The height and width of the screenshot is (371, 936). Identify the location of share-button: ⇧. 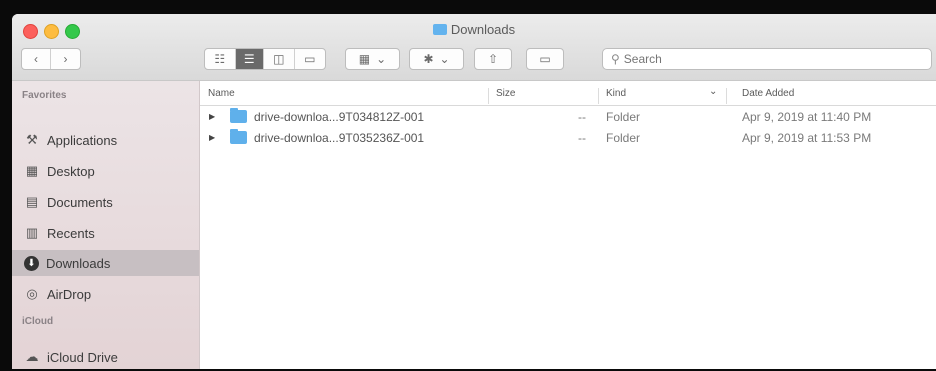
(493, 59).